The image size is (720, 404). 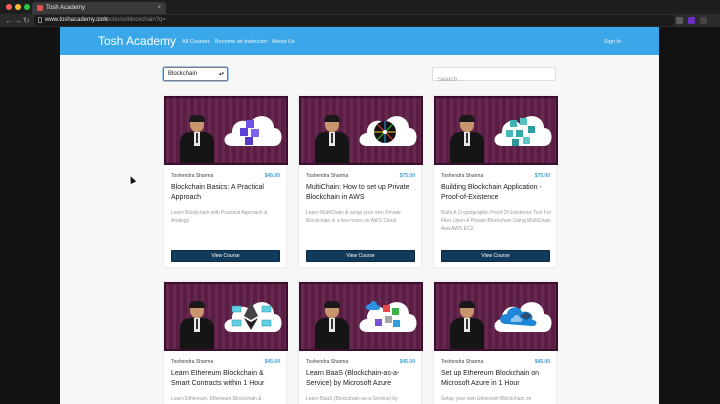 What do you see at coordinates (241, 42) in the screenshot?
I see `nav-link-become-instructor: Become an Instructor` at bounding box center [241, 42].